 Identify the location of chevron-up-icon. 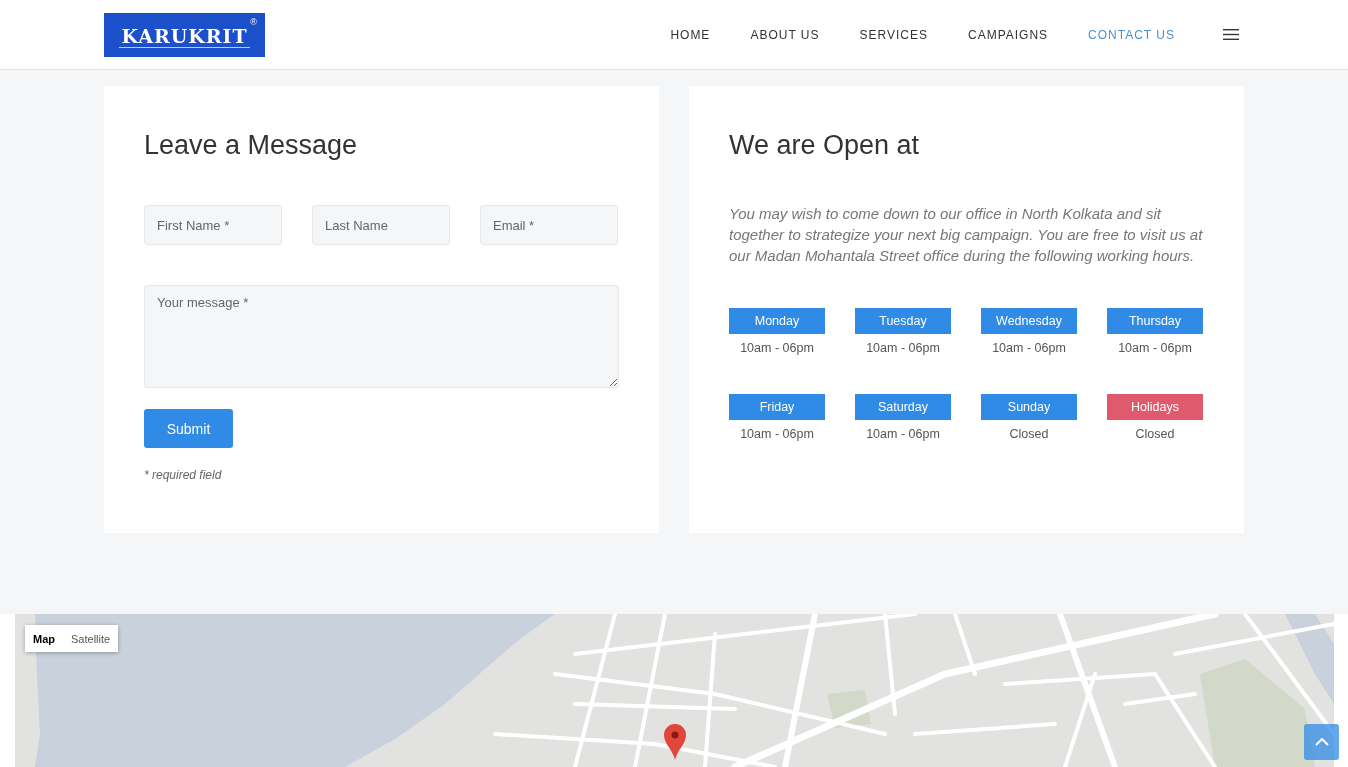
(1321, 742).